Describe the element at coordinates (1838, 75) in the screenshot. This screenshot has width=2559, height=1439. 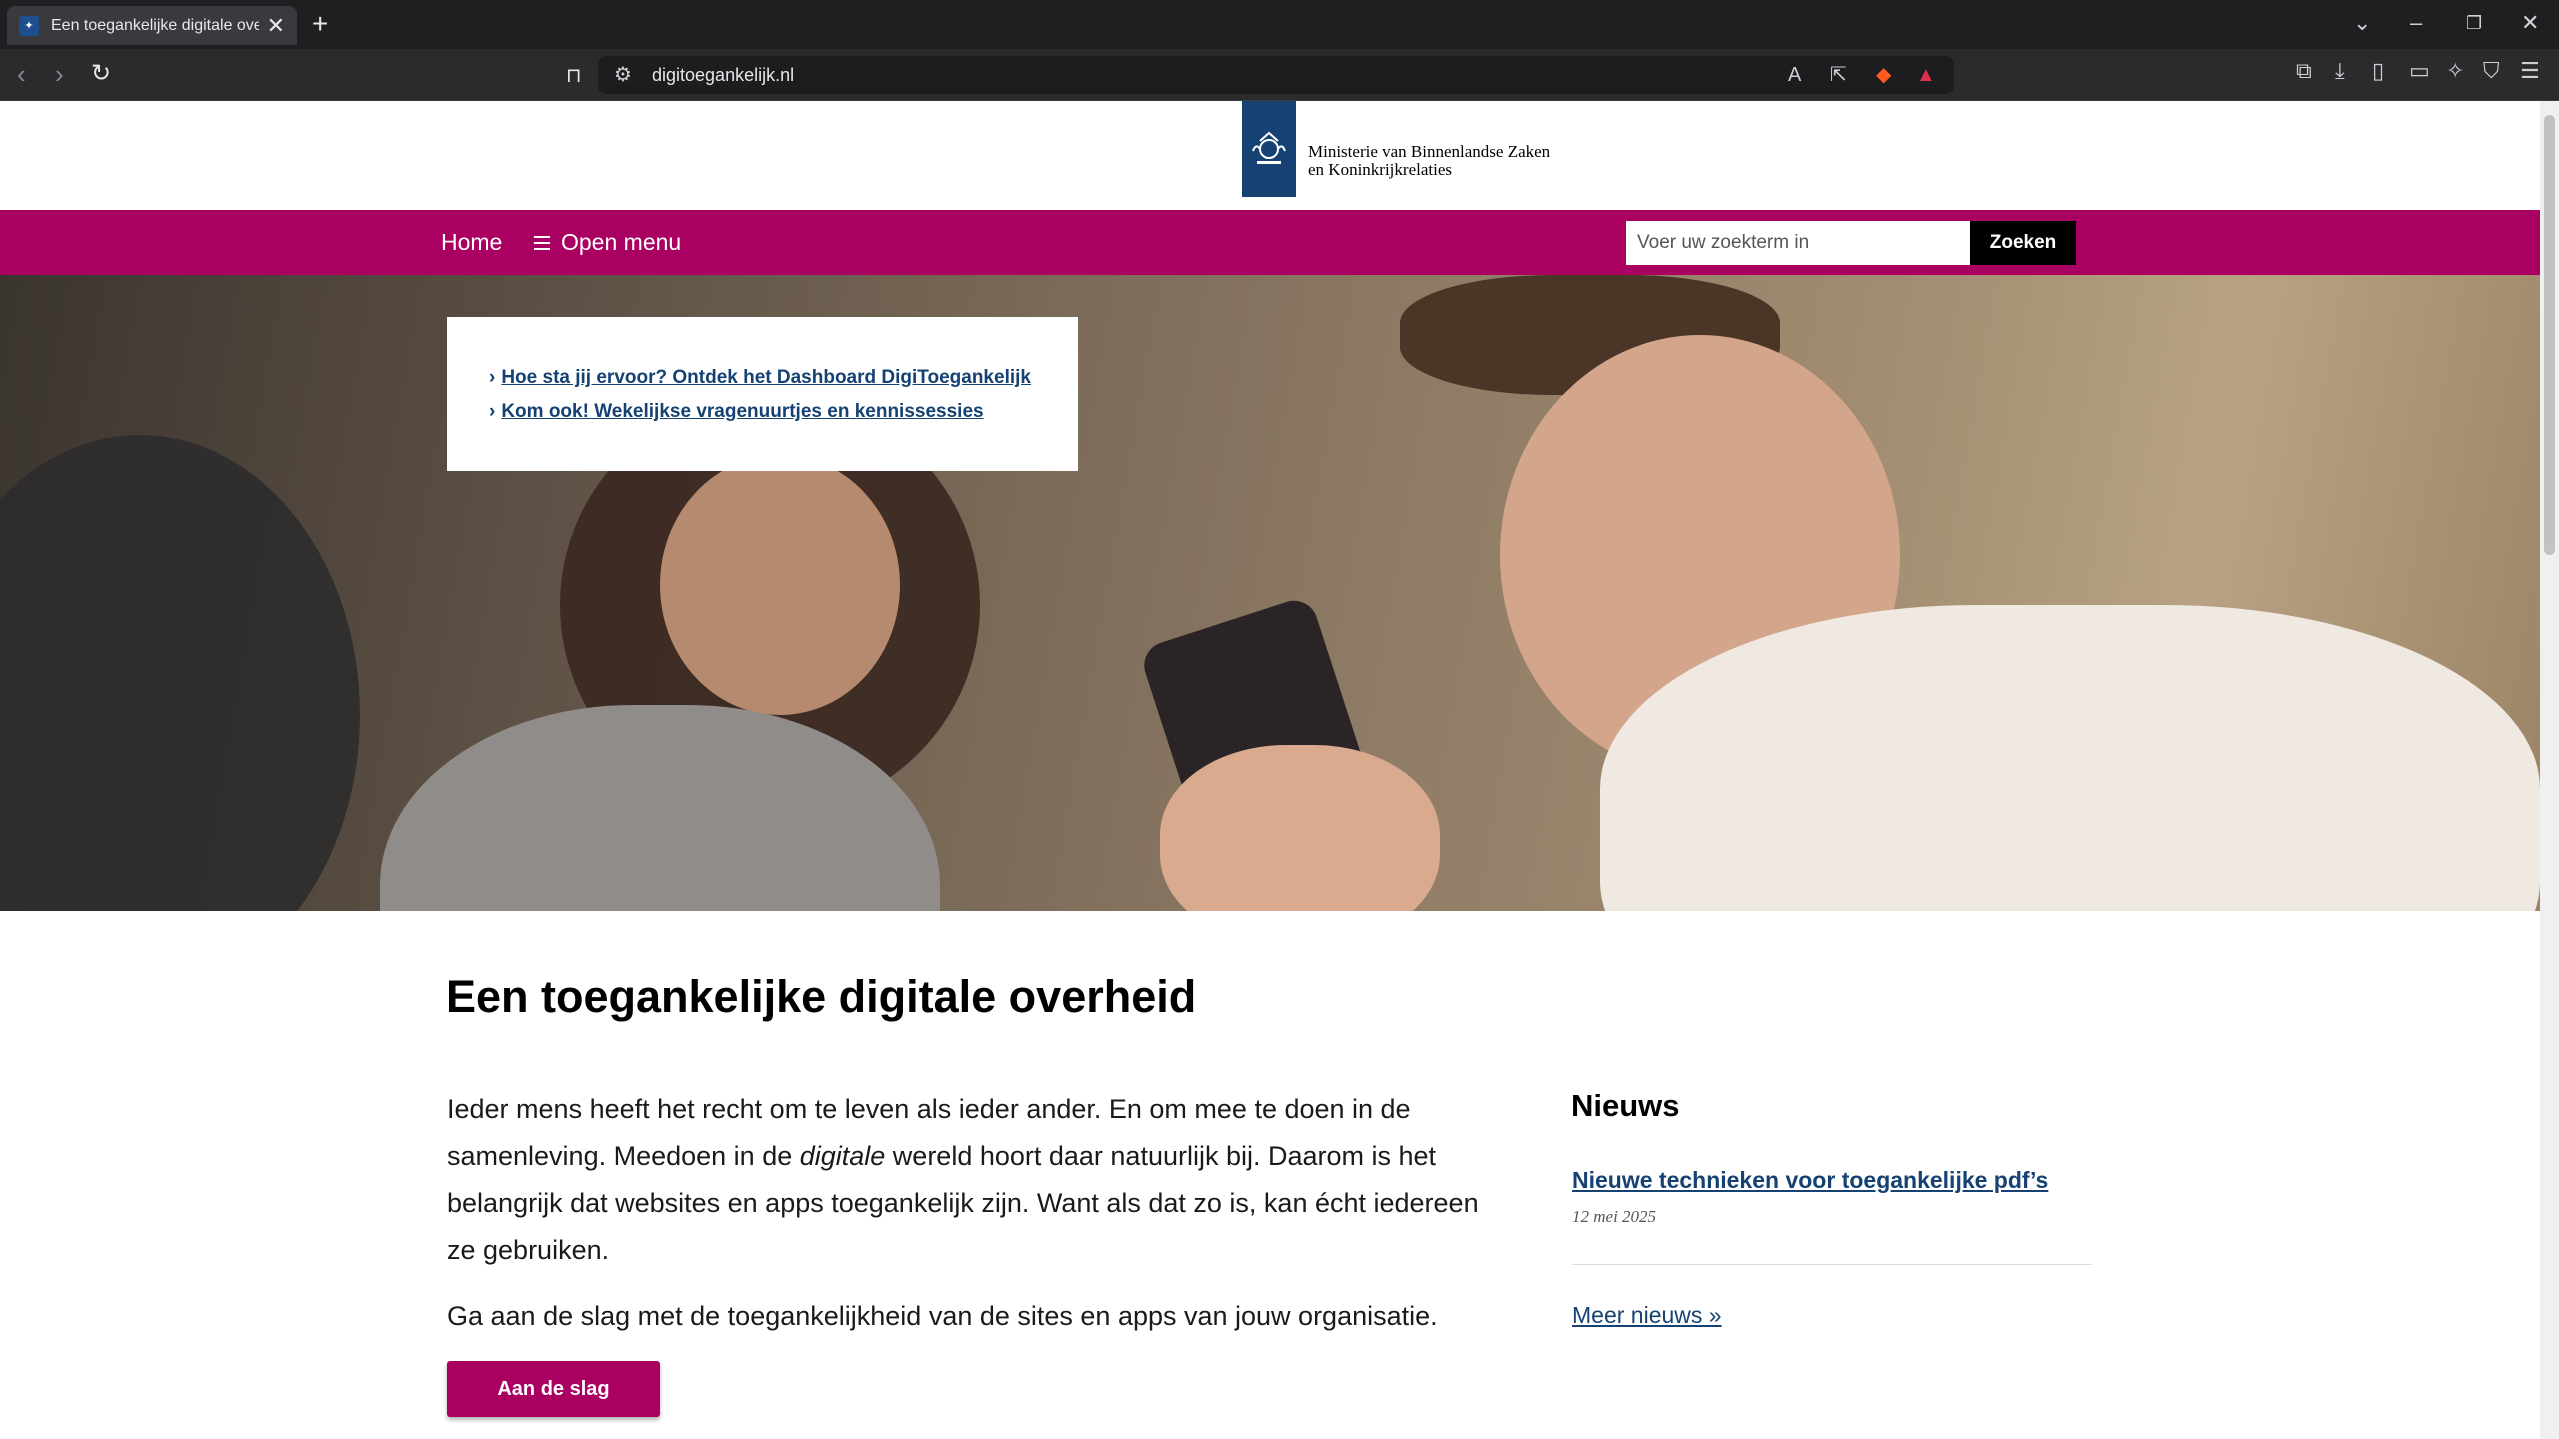
I see `share-icon: ⇱` at that location.